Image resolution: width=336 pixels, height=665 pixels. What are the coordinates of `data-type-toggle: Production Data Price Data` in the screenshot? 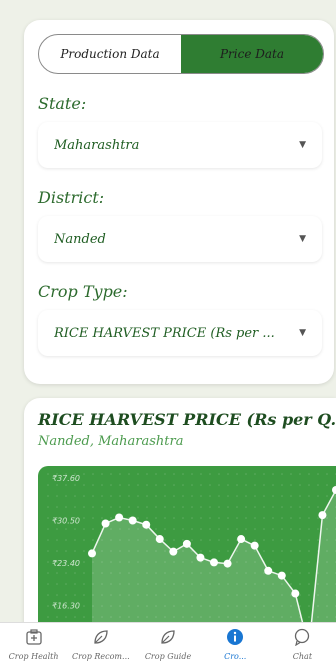 It's located at (181, 54).